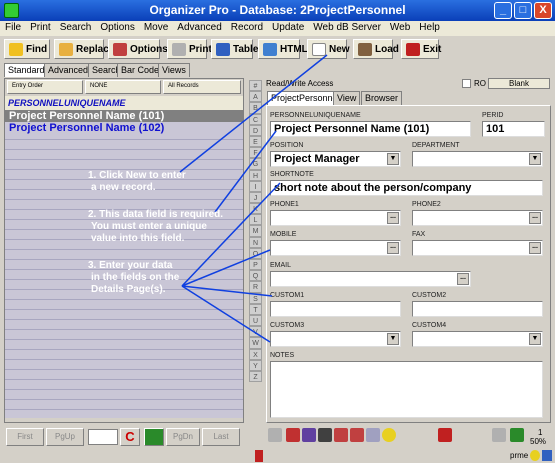 This screenshot has height=463, width=555. Describe the element at coordinates (124, 116) in the screenshot. I see `list-item: Project Personnel Name (101)` at that location.